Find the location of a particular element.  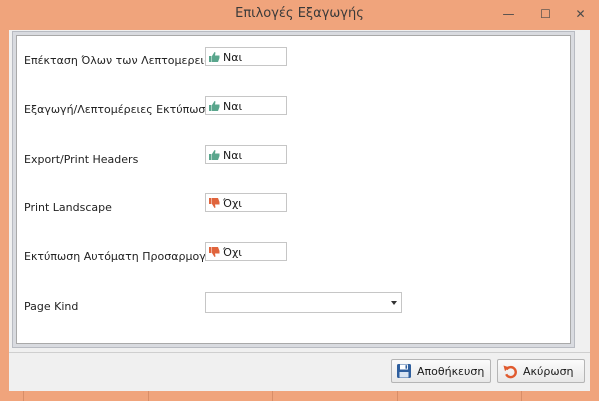

page-kind-select is located at coordinates (303, 302).